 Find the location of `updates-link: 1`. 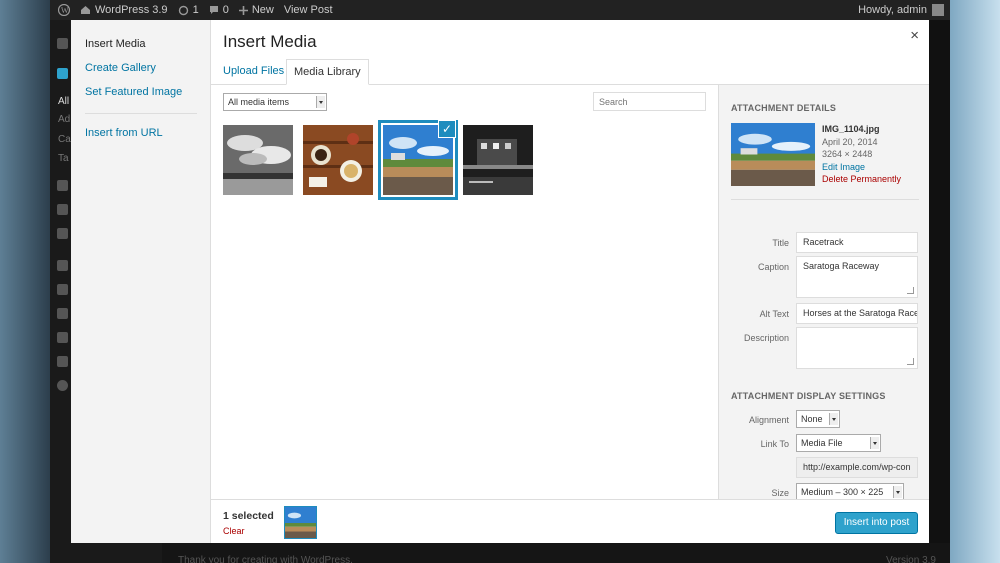

updates-link: 1 is located at coordinates (188, 10).